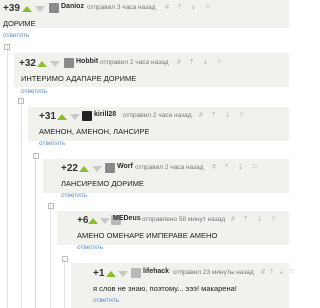  Describe the element at coordinates (19, 23) in the screenshot. I see `comment-text: ДОРИМЕ` at that location.